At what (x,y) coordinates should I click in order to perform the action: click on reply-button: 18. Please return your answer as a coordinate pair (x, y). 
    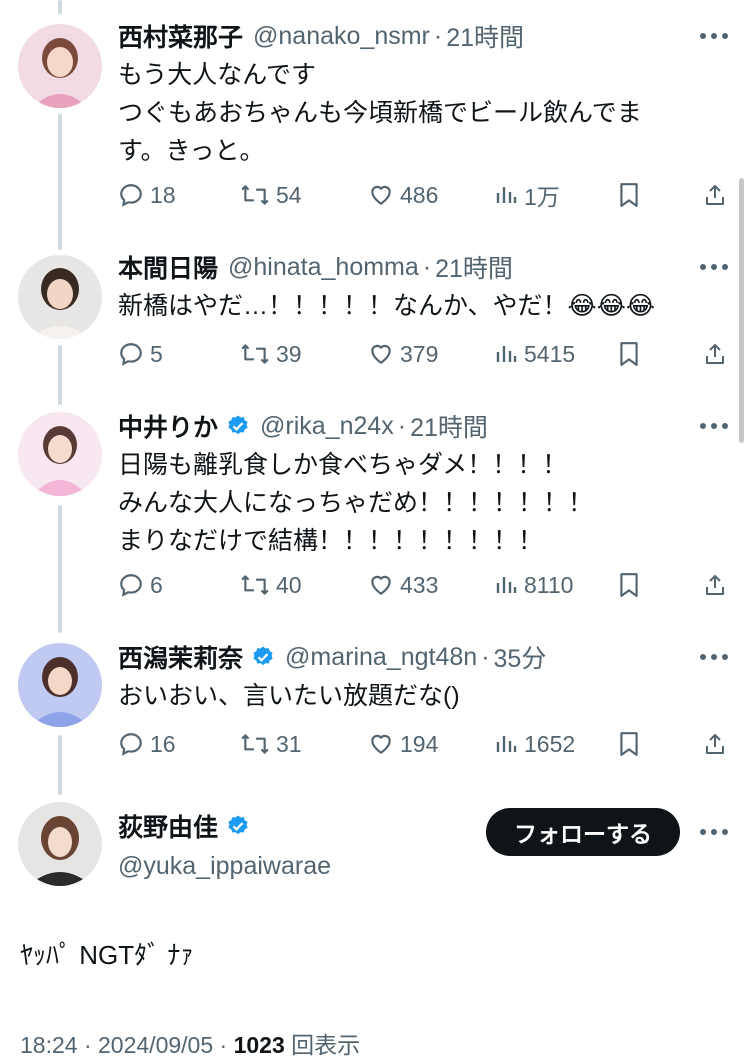
    Looking at the image, I should click on (147, 195).